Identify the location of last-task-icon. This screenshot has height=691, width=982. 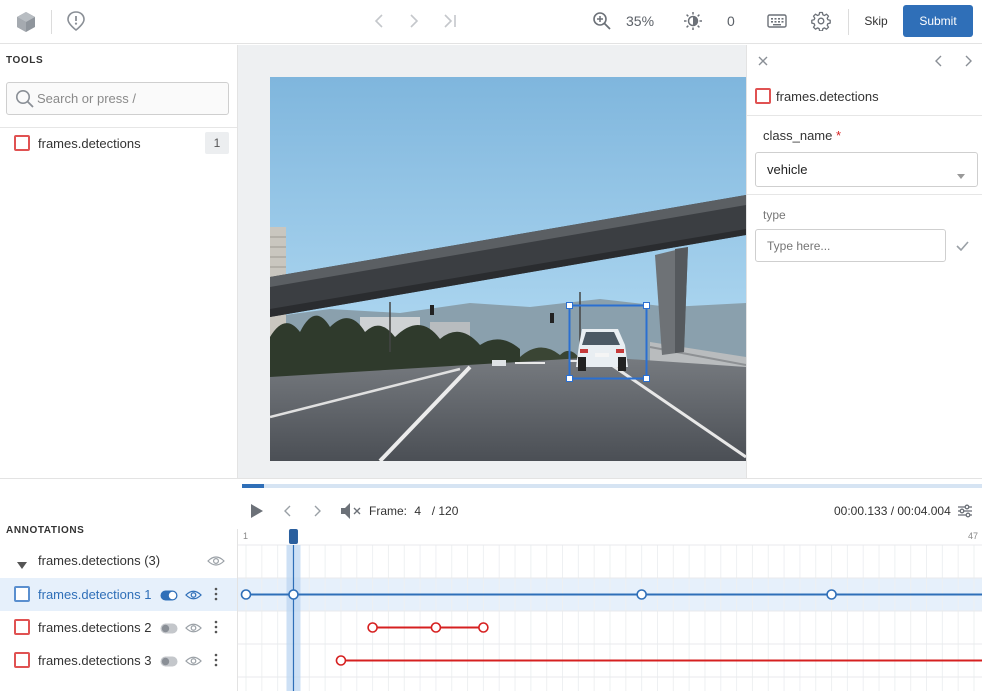
(450, 21).